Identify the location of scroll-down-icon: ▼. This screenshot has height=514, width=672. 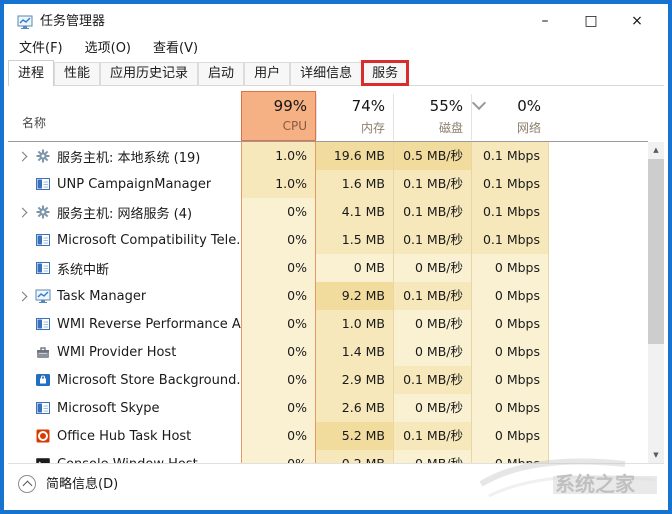
(656, 455).